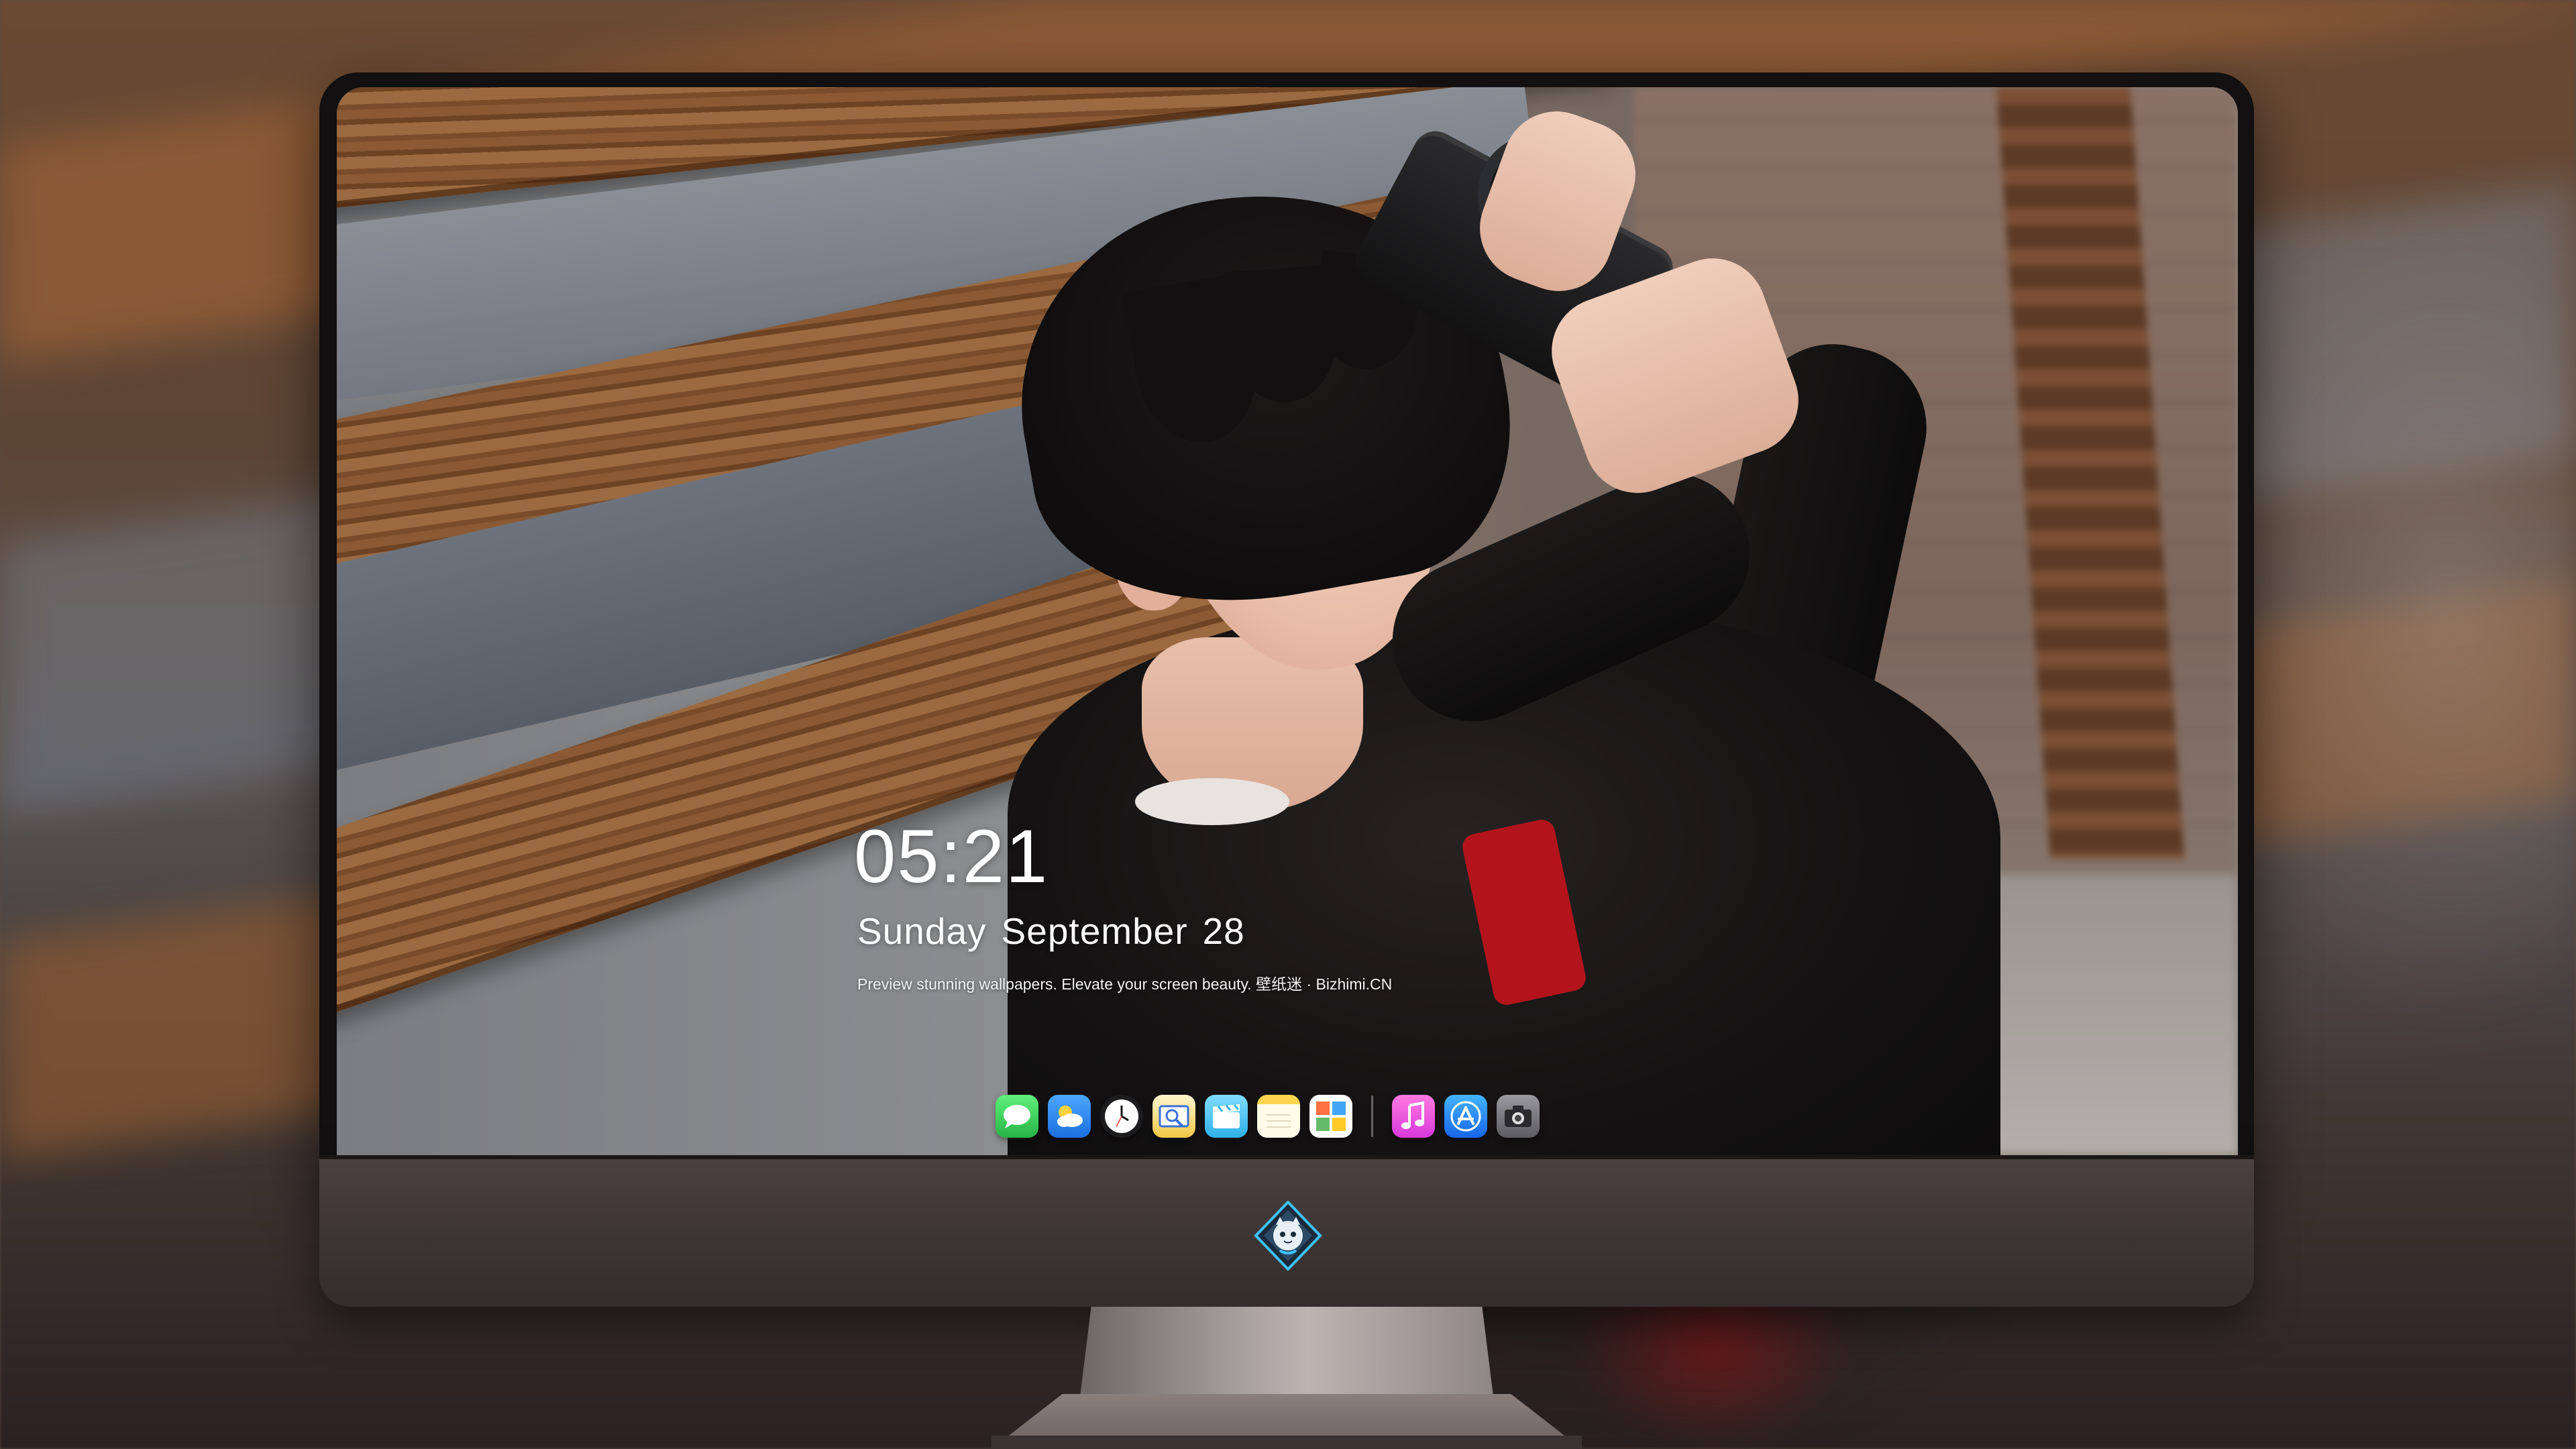 Image resolution: width=2576 pixels, height=1449 pixels. I want to click on preview-icon, so click(1173, 1116).